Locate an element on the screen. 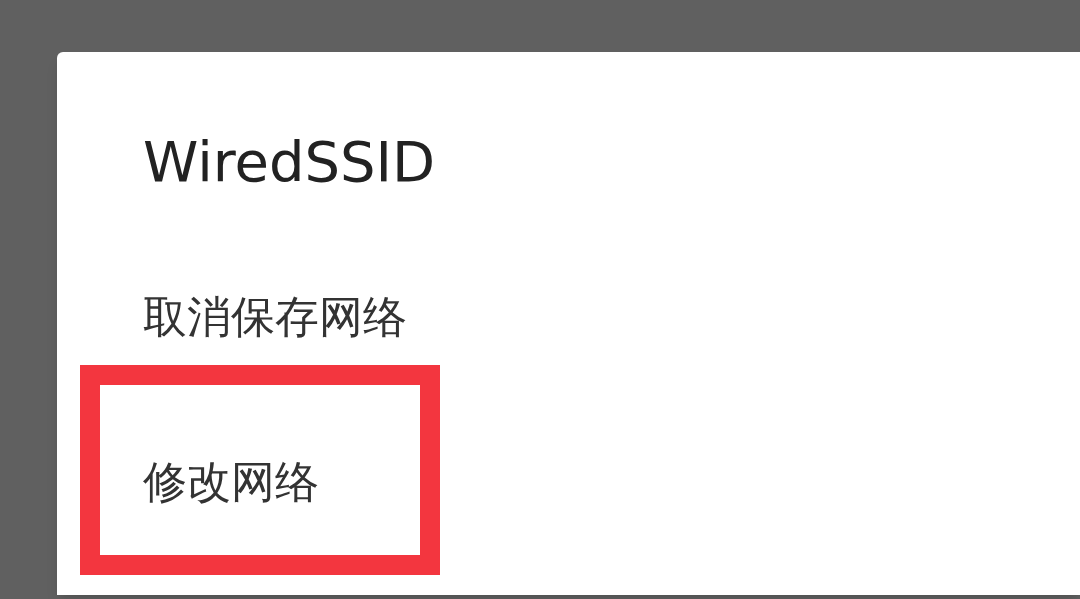 This screenshot has width=1080, height=599. dialog-title: WiredSSID is located at coordinates (289, 161).